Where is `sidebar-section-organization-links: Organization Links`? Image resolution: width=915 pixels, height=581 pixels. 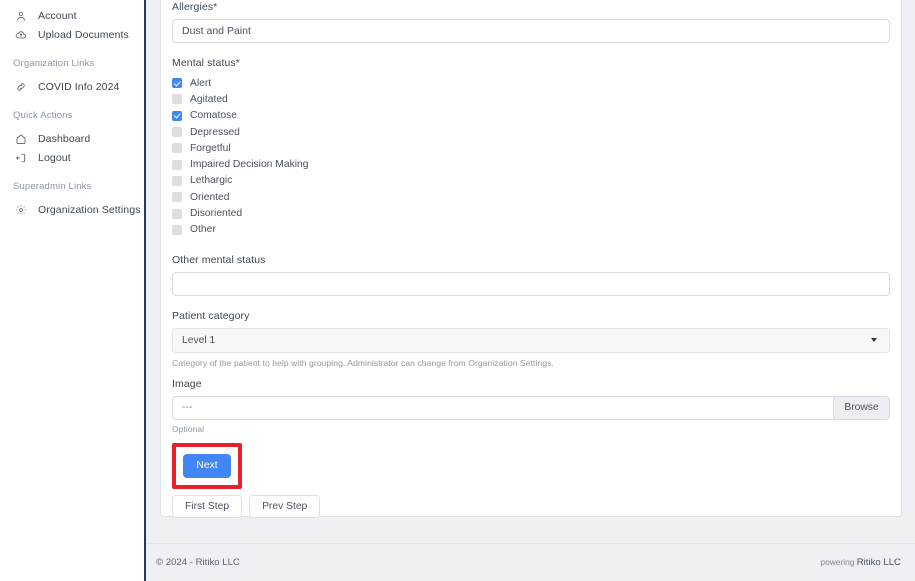
sidebar-section-organization-links: Organization Links is located at coordinates (54, 63).